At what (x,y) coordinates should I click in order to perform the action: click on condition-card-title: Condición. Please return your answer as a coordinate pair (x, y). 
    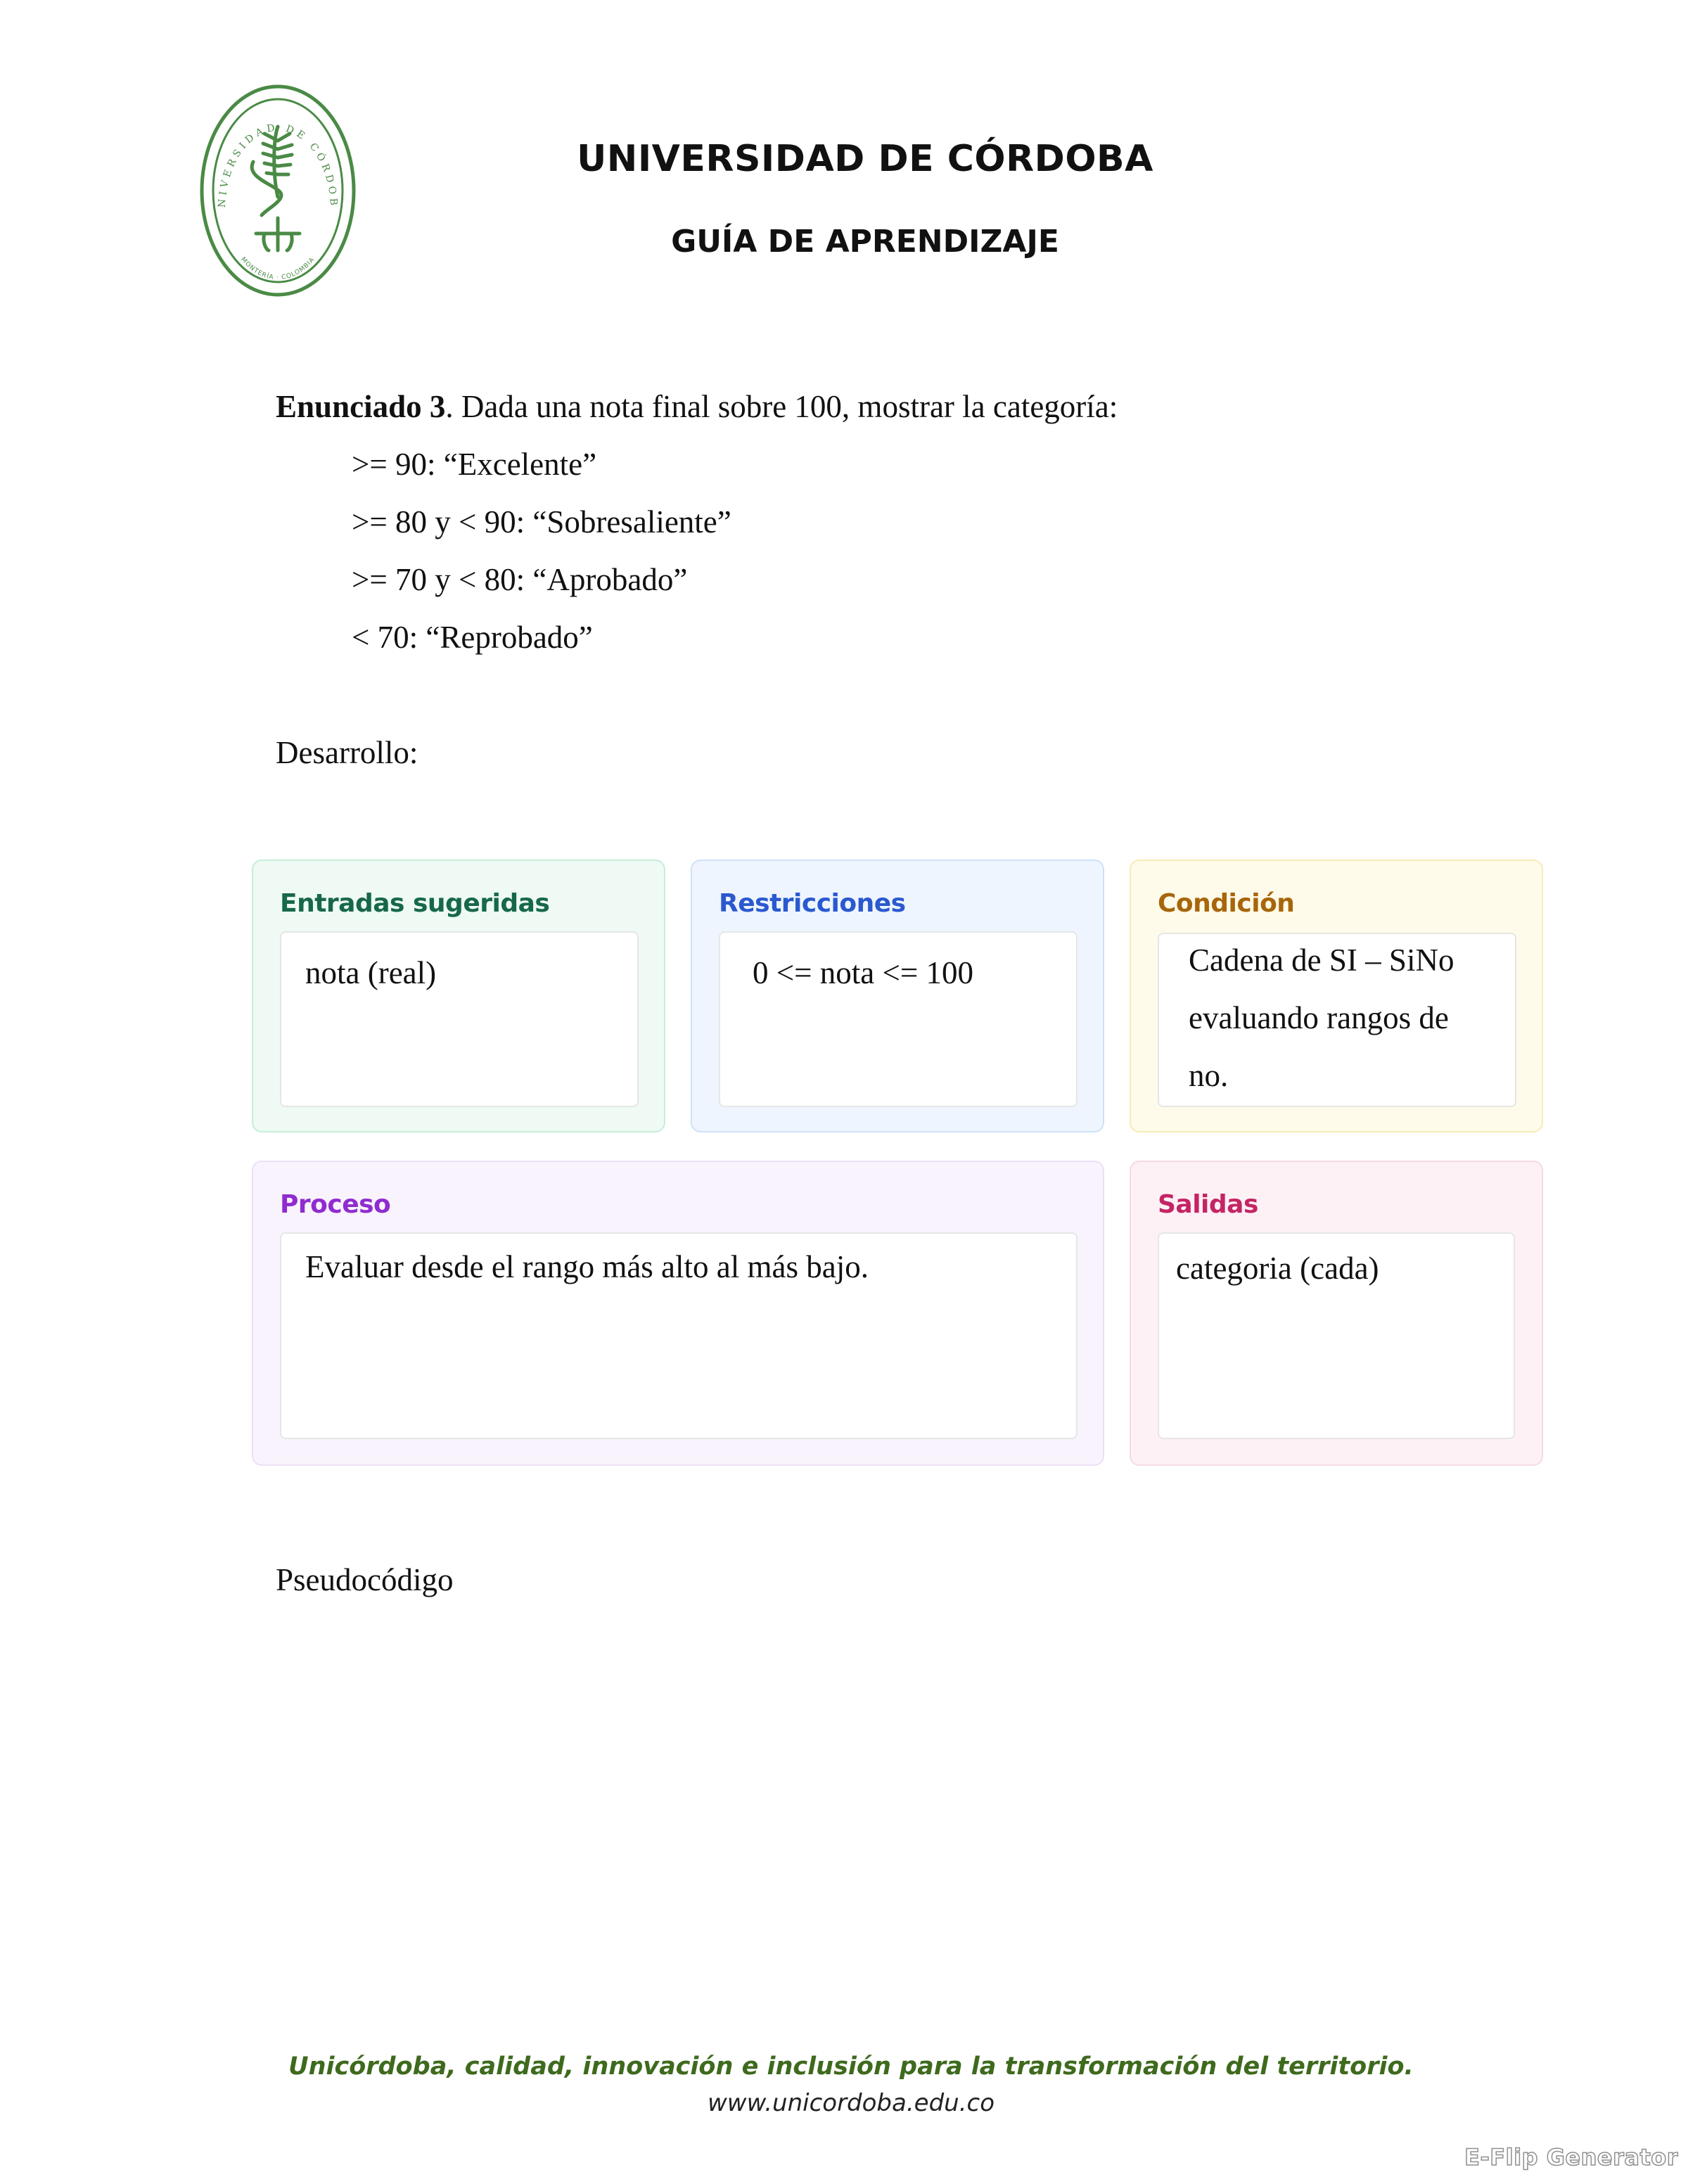
    Looking at the image, I should click on (1226, 903).